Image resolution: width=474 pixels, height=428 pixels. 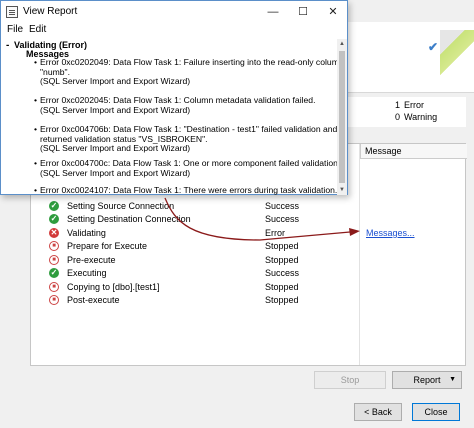 I want to click on window-title: View Report, so click(x=50, y=11).